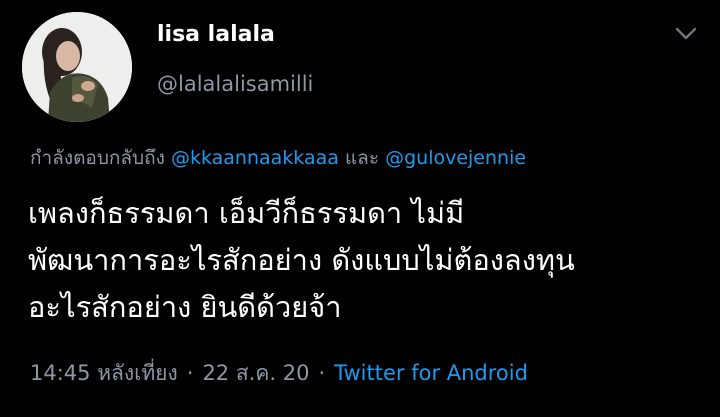 This screenshot has width=720, height=417. What do you see at coordinates (255, 158) in the screenshot?
I see `mention-link-1: @kkaannaakkaaa` at bounding box center [255, 158].